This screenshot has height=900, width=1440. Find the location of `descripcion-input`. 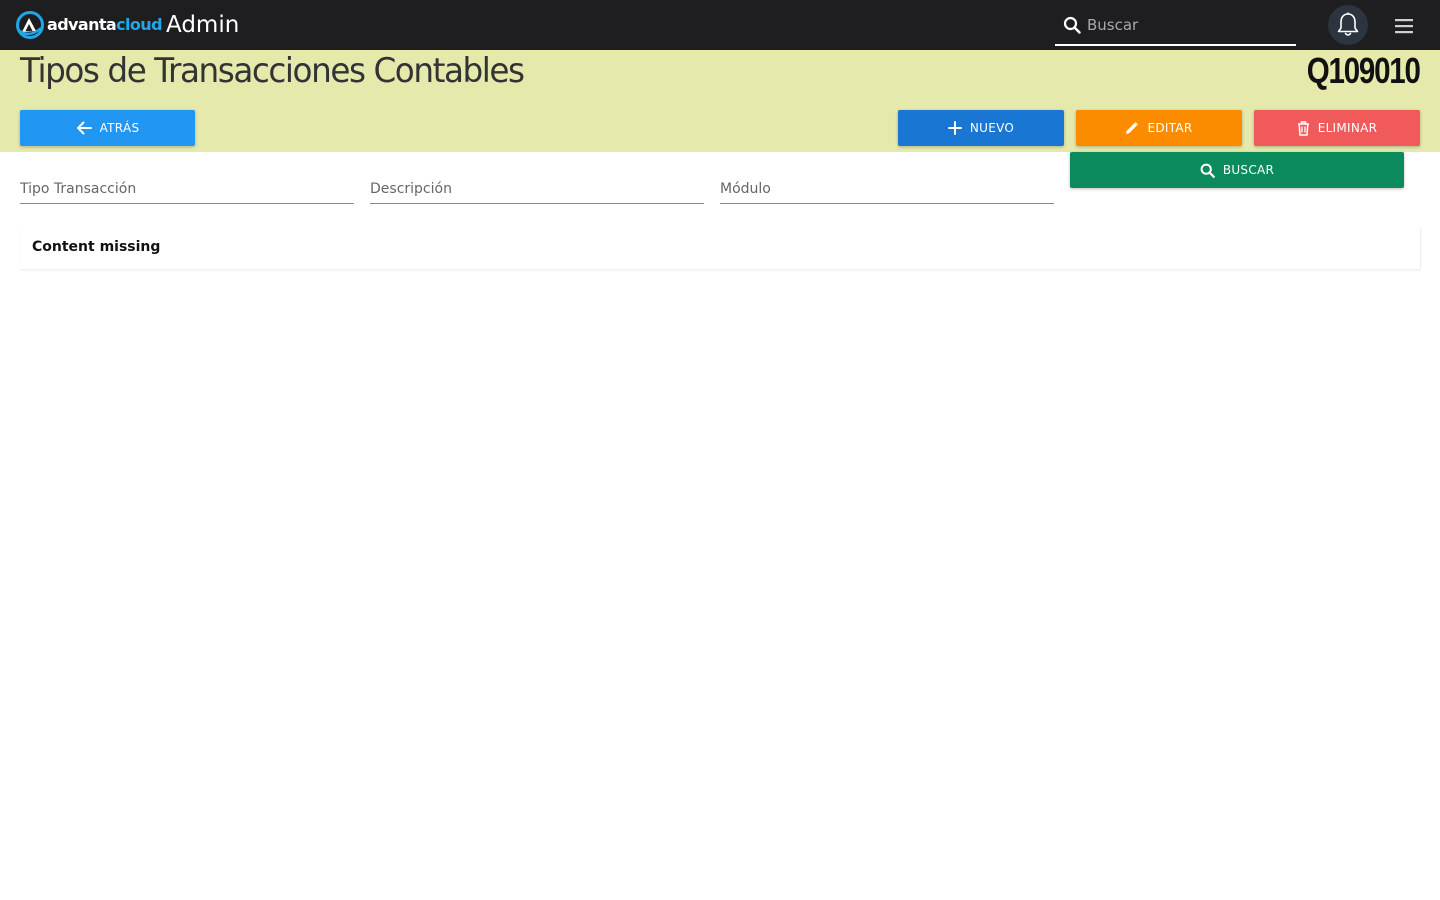

descripcion-input is located at coordinates (537, 189).